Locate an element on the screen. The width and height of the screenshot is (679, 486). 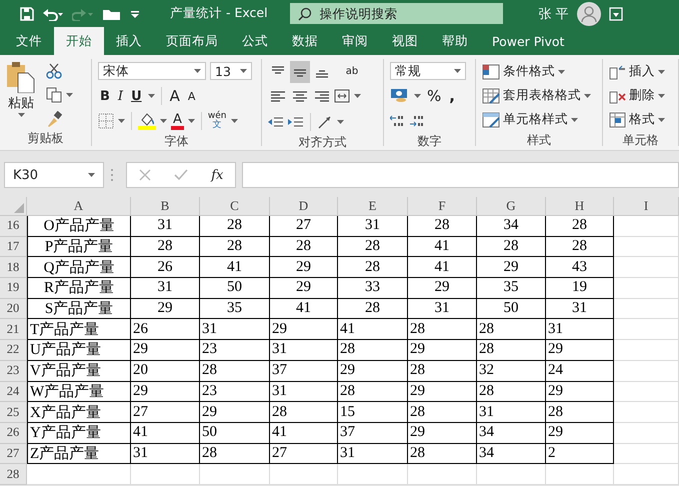
row-header: 17 is located at coordinates (13, 247).